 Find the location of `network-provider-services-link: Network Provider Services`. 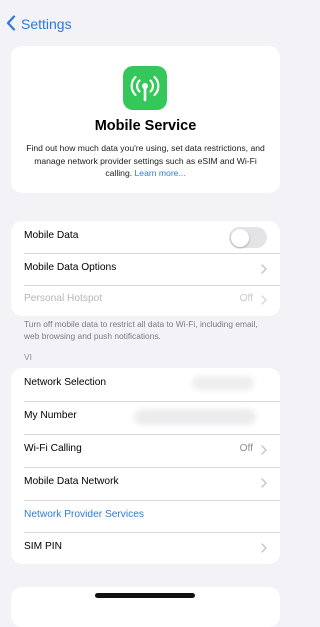

network-provider-services-link: Network Provider Services is located at coordinates (84, 514).